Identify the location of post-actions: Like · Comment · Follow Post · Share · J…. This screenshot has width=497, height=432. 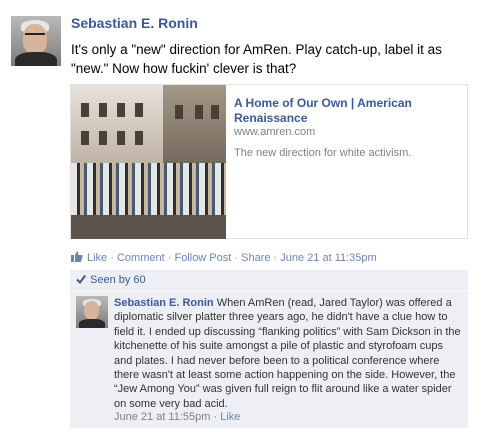
(224, 257).